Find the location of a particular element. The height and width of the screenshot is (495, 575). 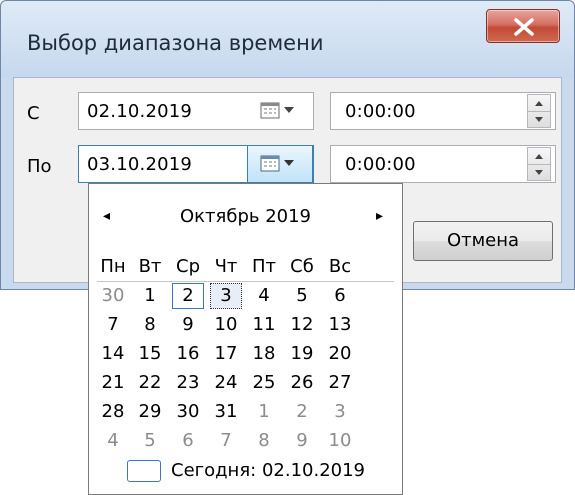

close-icon is located at coordinates (524, 27).